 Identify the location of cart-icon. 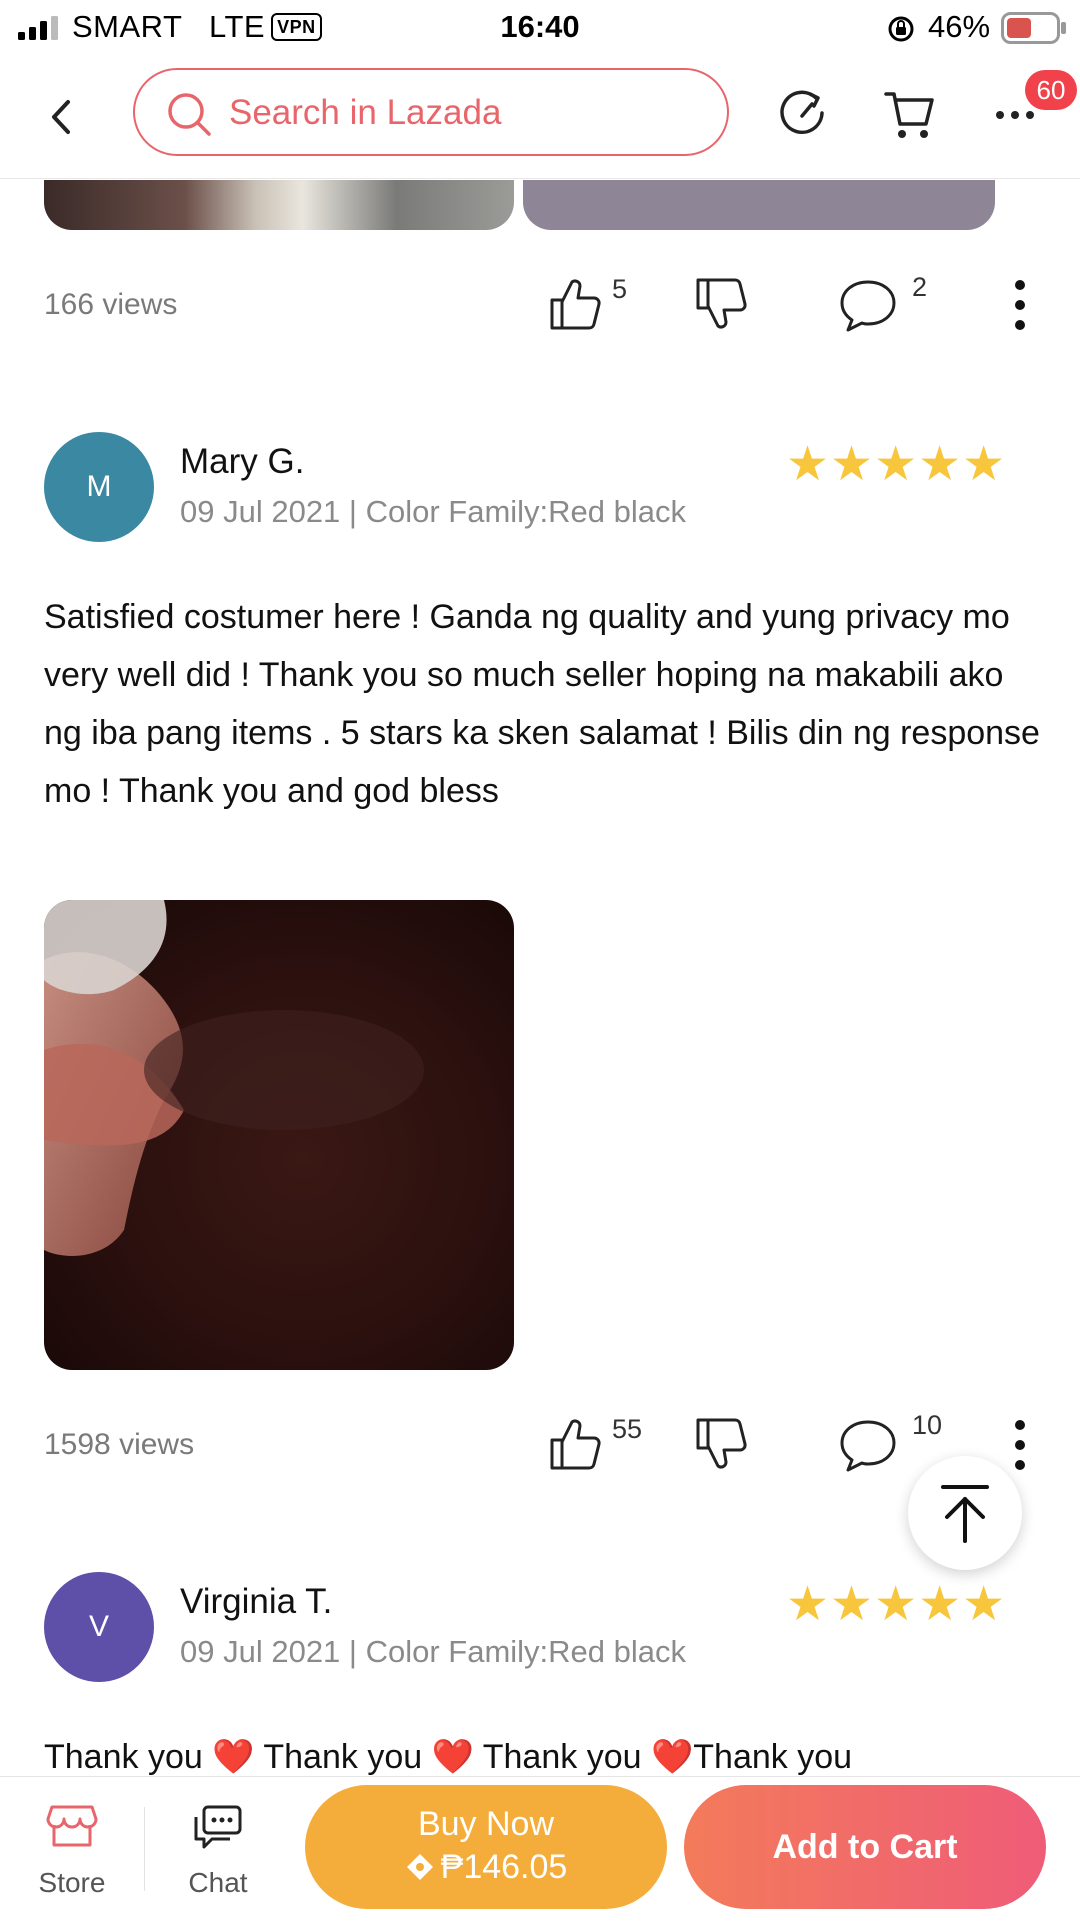
(910, 114).